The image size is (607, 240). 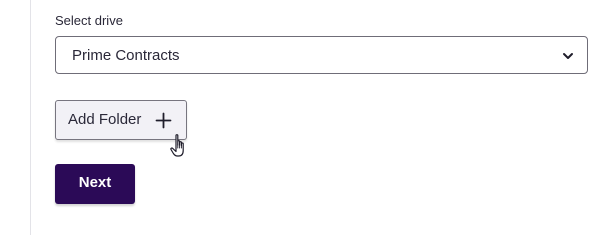 I want to click on drive-select: Prime Contracts, so click(x=321, y=55).